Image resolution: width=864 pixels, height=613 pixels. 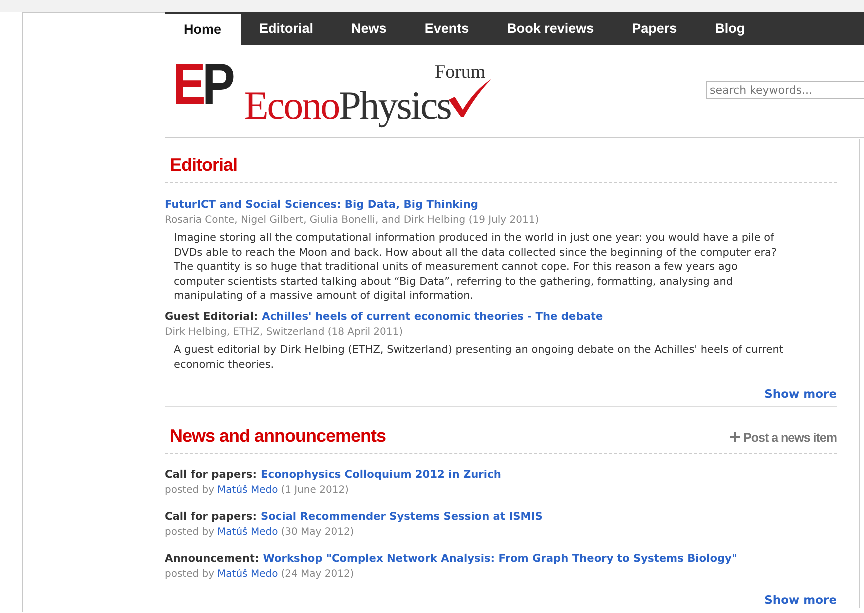 What do you see at coordinates (317, 574) in the screenshot?
I see `post-date: (24 May 2012)` at bounding box center [317, 574].